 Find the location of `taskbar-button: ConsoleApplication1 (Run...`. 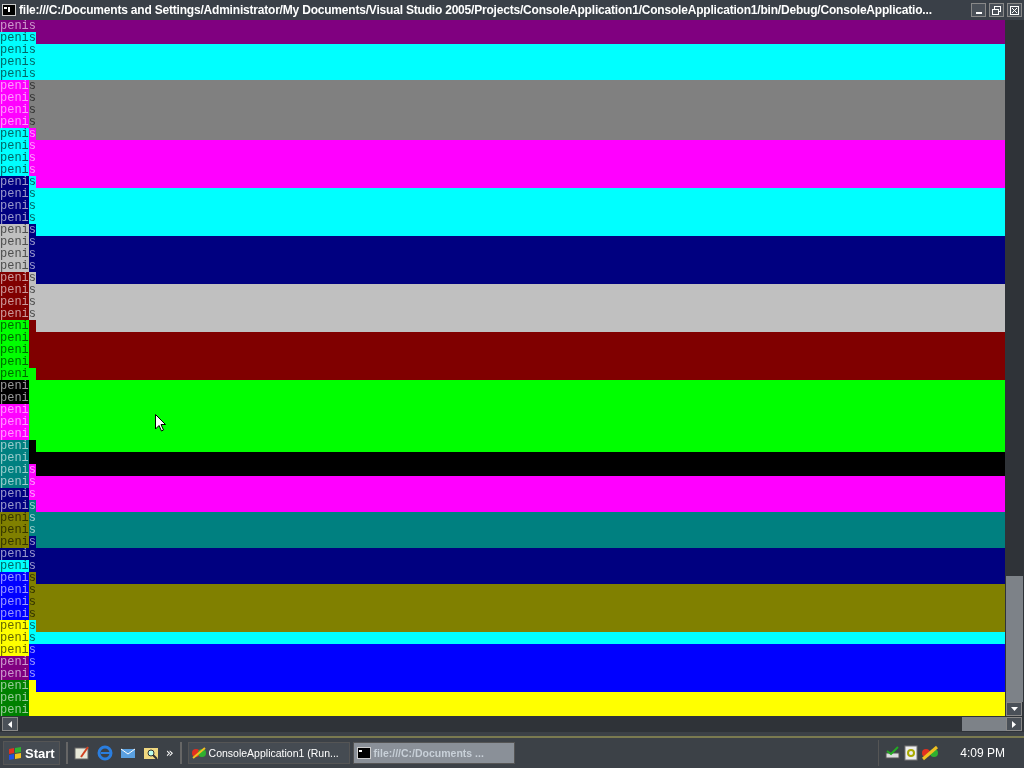

taskbar-button: ConsoleApplication1 (Run... is located at coordinates (268, 753).